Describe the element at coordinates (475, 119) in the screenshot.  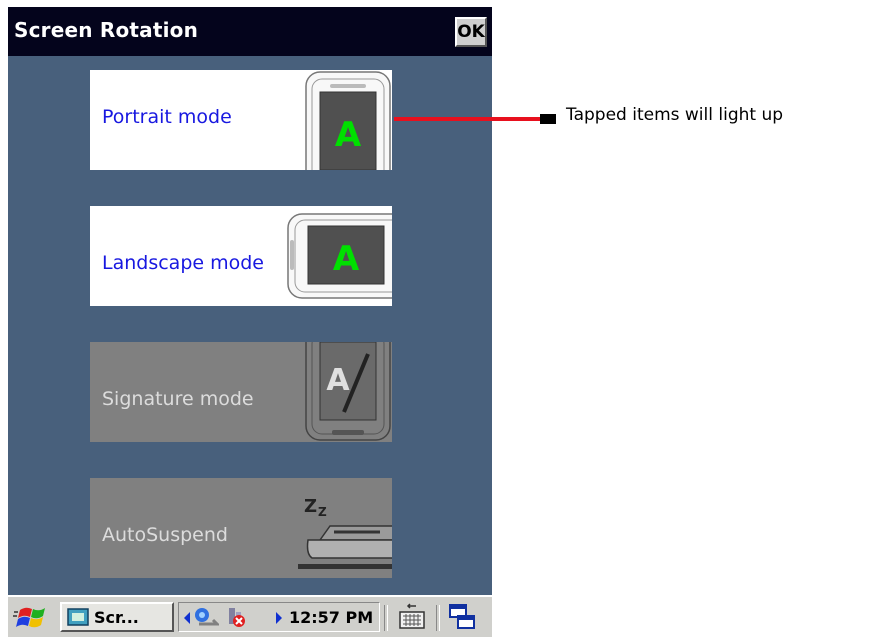
I see `callout-line` at that location.